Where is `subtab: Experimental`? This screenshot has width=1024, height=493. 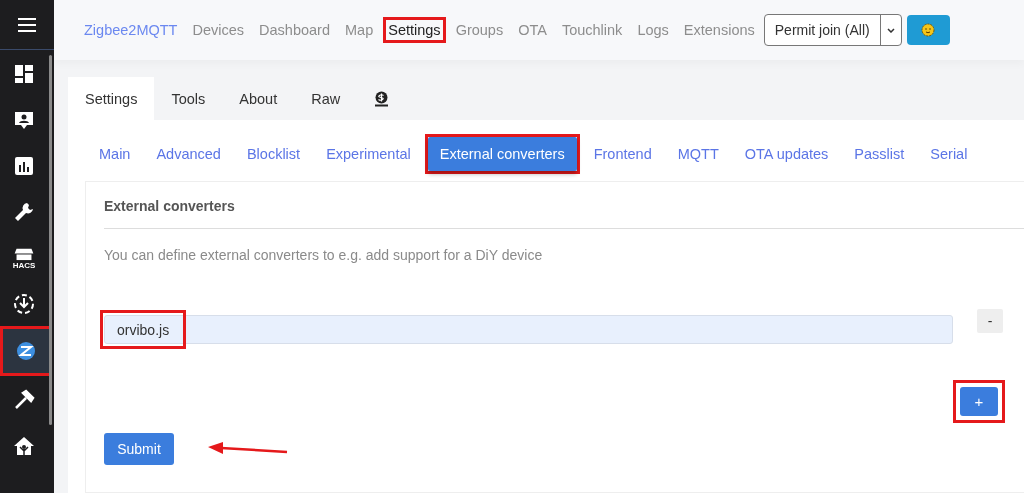
subtab: Experimental is located at coordinates (368, 154).